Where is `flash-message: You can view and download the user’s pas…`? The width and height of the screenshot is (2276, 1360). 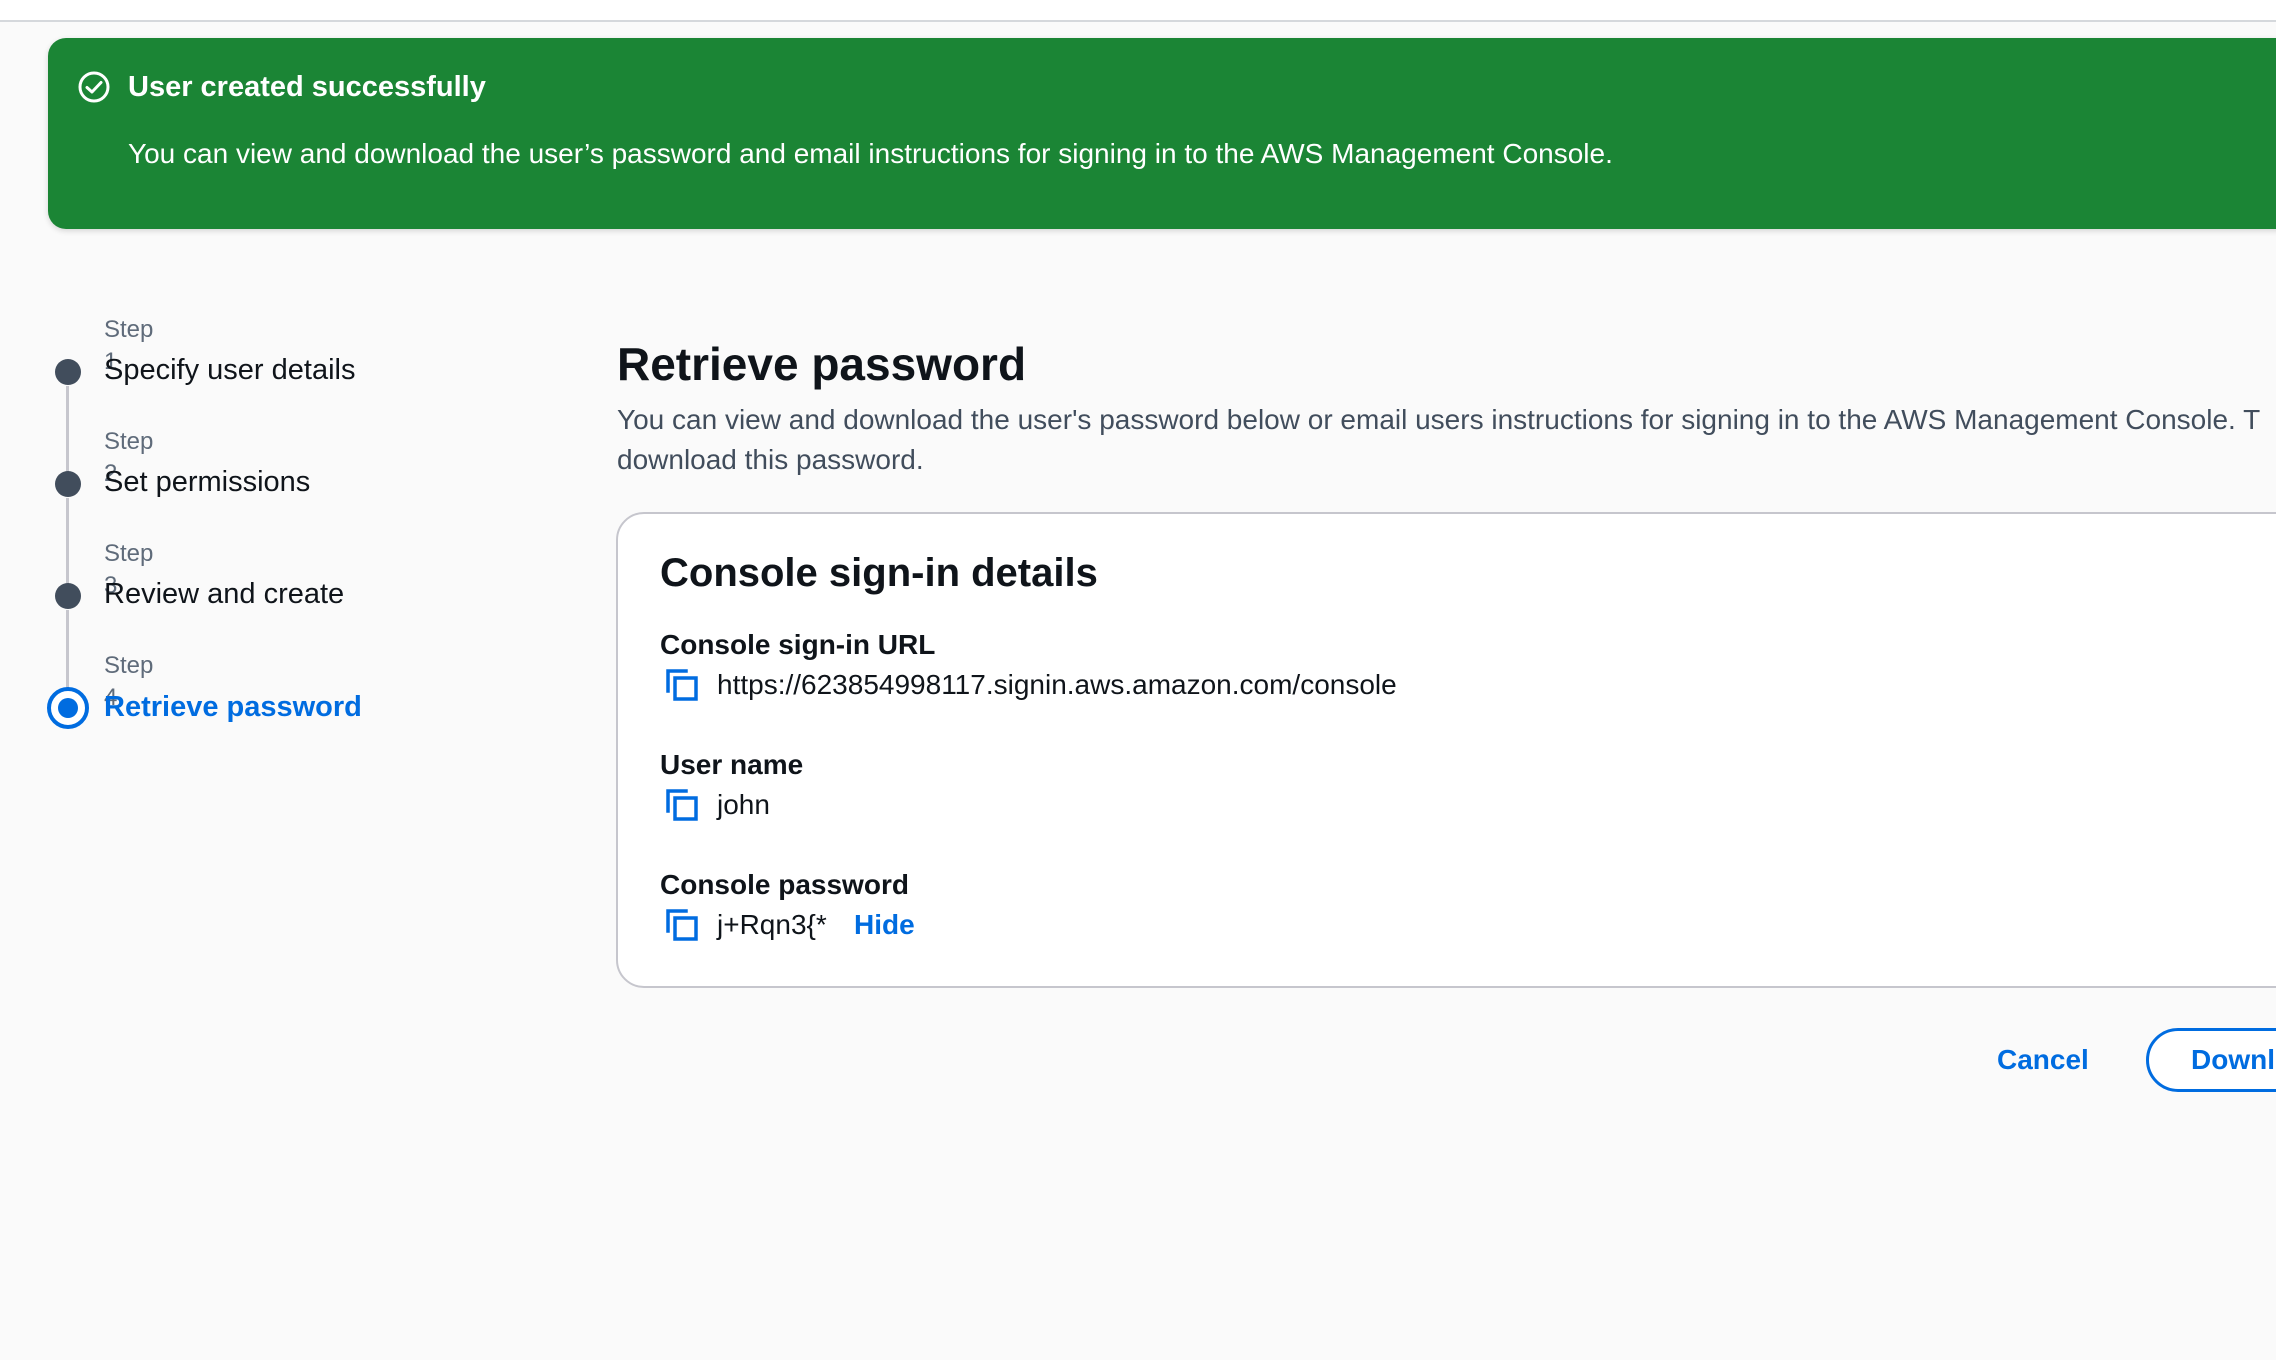 flash-message: You can view and download the user’s pas… is located at coordinates (870, 153).